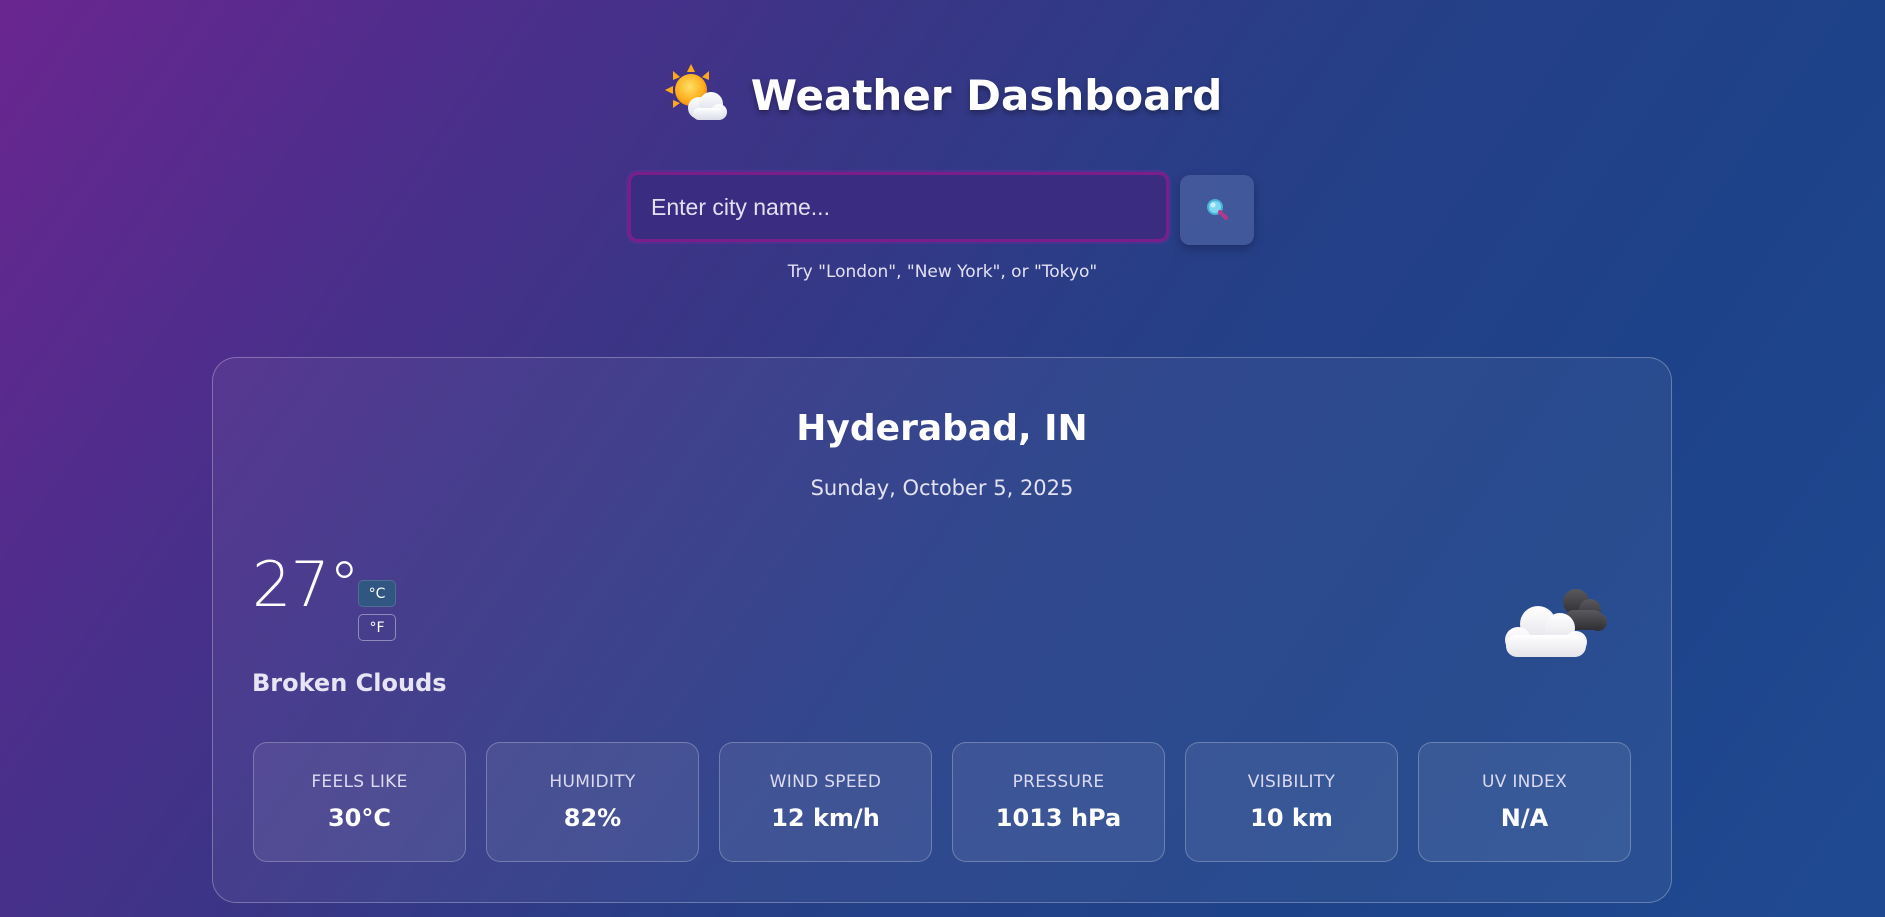 This screenshot has height=917, width=1885. What do you see at coordinates (1058, 802) in the screenshot?
I see `stat-card-pressure: PRESSURE 1013 hPa` at bounding box center [1058, 802].